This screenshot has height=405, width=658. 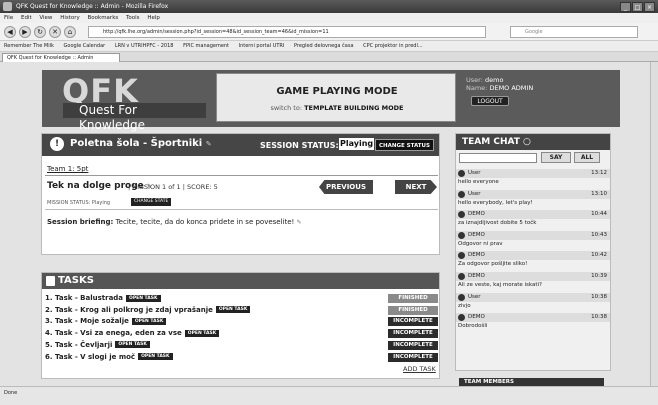 What do you see at coordinates (599, 255) in the screenshot?
I see `chat-time: 10:42` at bounding box center [599, 255].